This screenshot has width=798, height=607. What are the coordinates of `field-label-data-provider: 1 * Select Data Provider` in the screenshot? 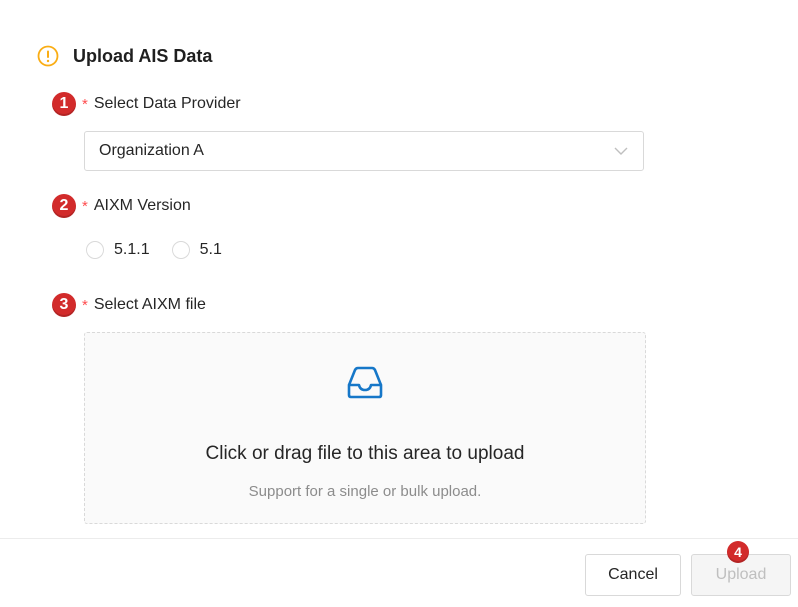 It's located at (146, 104).